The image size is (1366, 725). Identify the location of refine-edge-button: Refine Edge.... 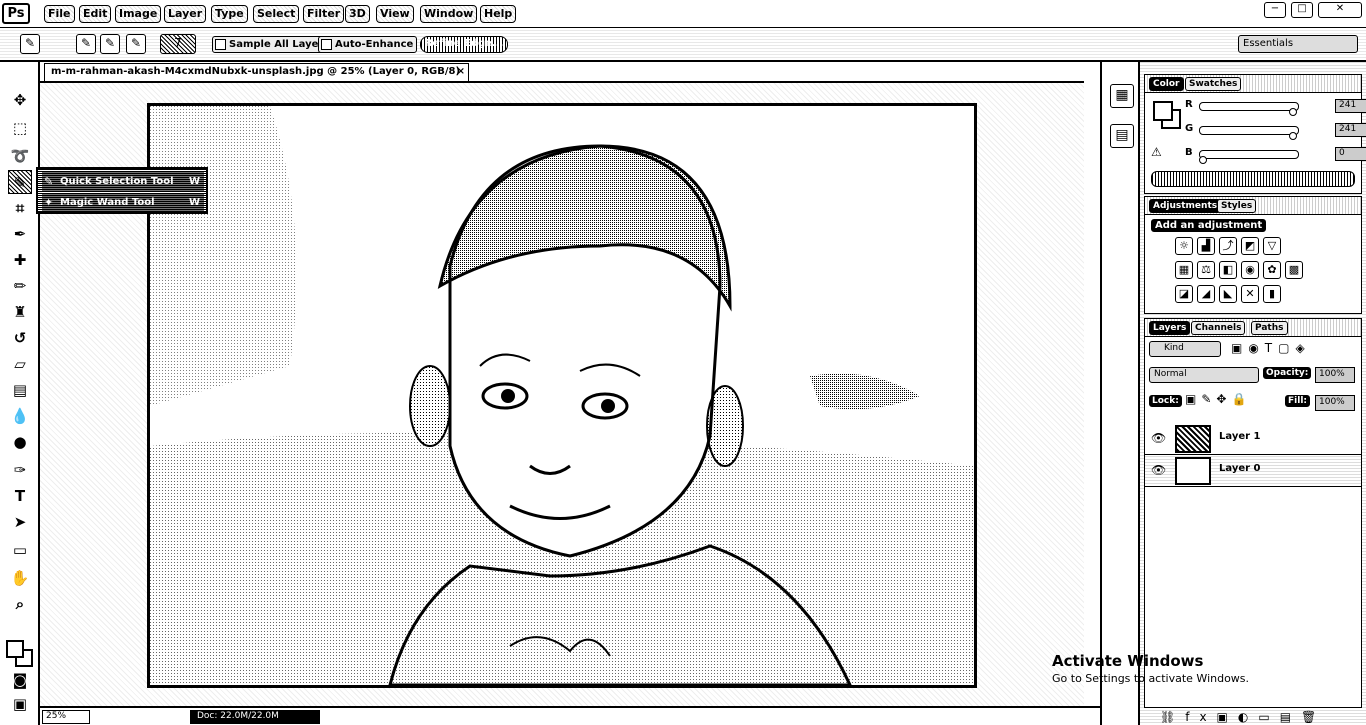
(464, 44).